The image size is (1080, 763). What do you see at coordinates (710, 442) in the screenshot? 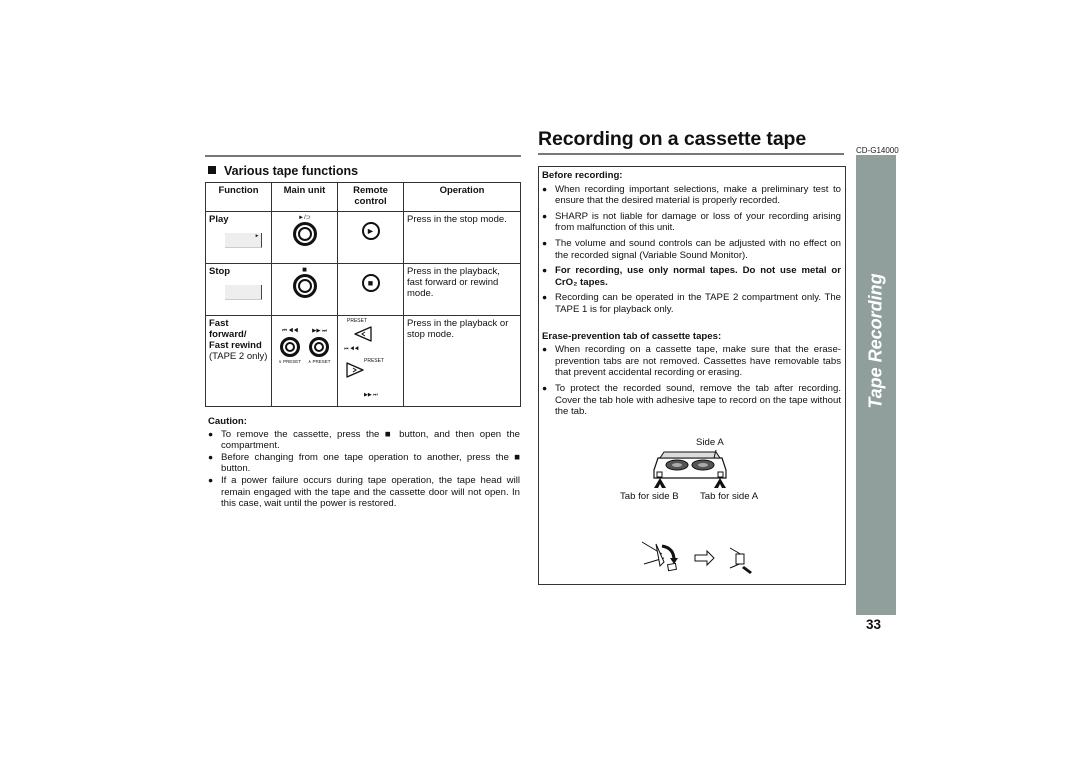
I see `side-a-label: Side A` at bounding box center [710, 442].